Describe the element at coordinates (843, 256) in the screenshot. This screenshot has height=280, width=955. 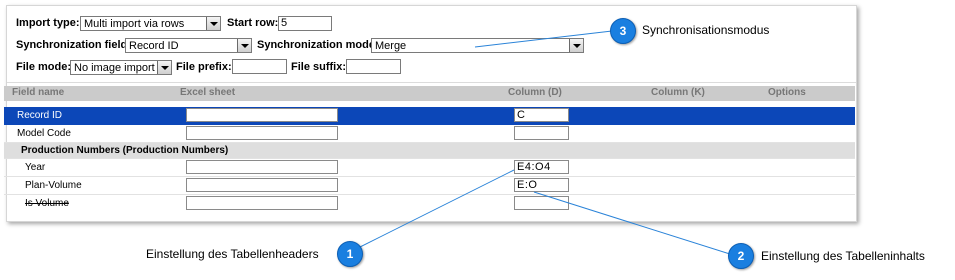
I see `callout-text-2: Einstellung des Tabelleninhalts` at that location.